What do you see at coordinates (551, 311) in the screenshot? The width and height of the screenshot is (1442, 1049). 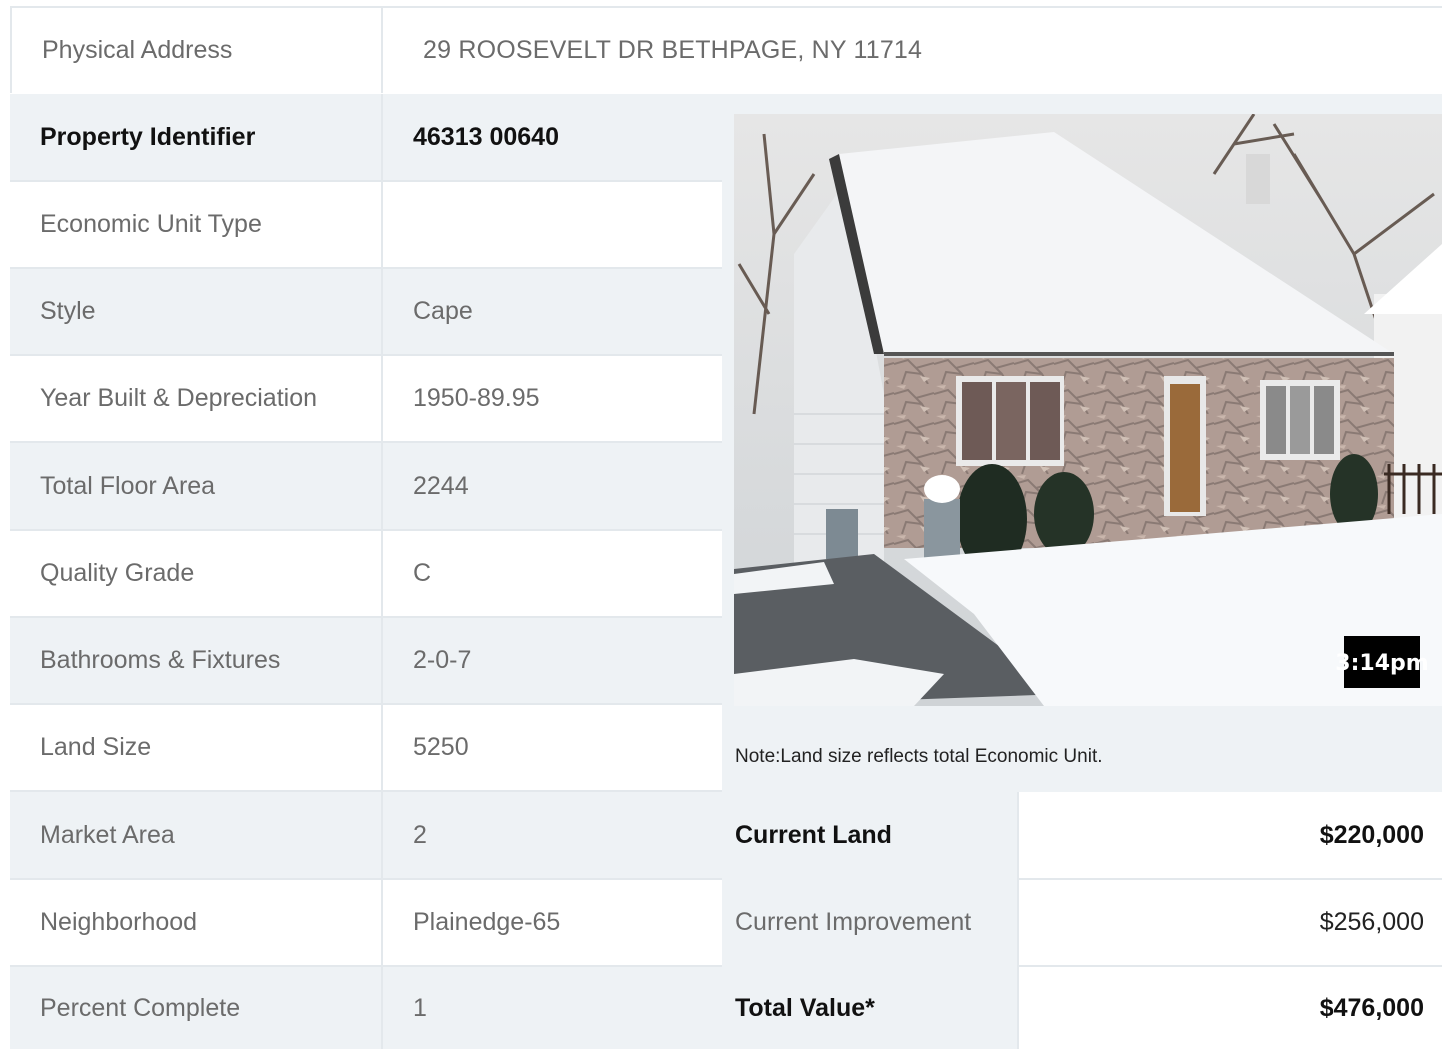 I see `style-value: Cape` at bounding box center [551, 311].